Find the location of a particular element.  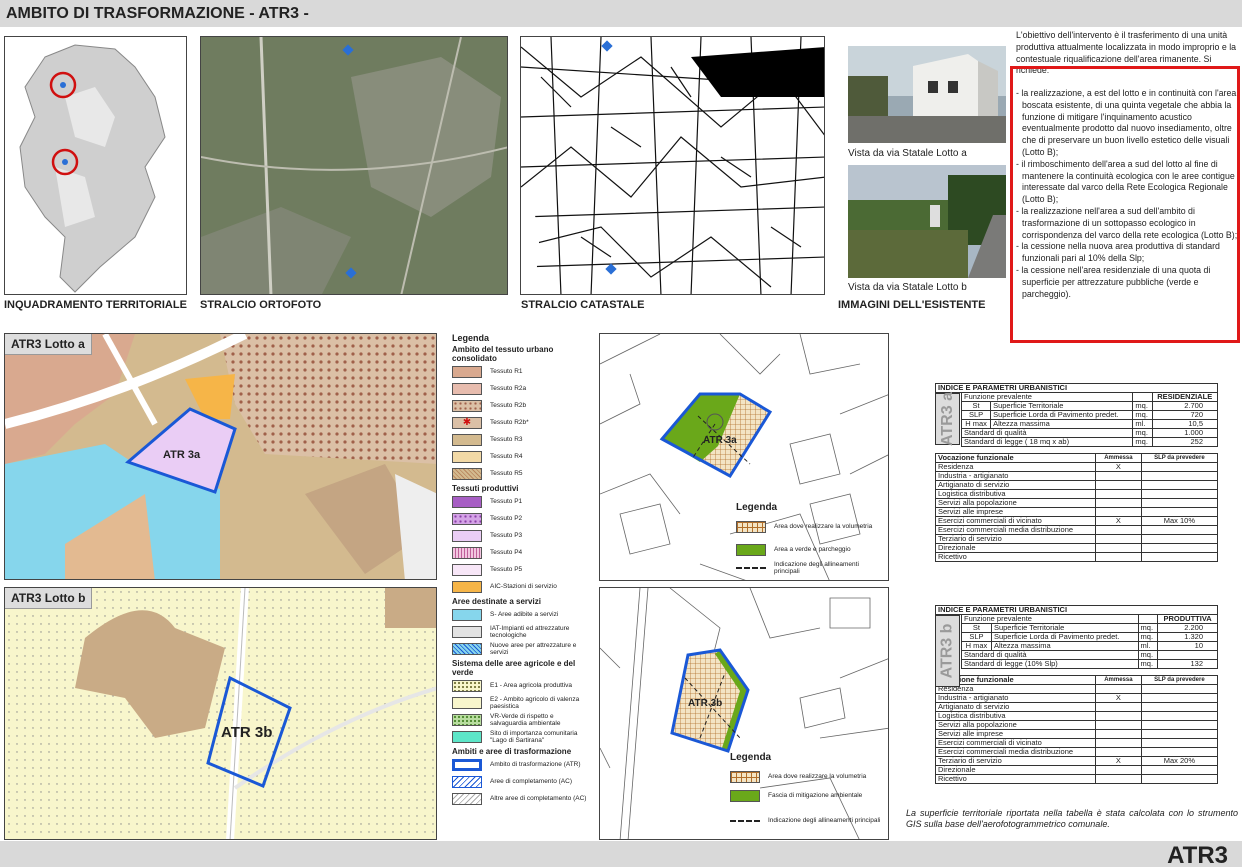

legend-item: Tessuto P4 is located at coordinates (522, 552).